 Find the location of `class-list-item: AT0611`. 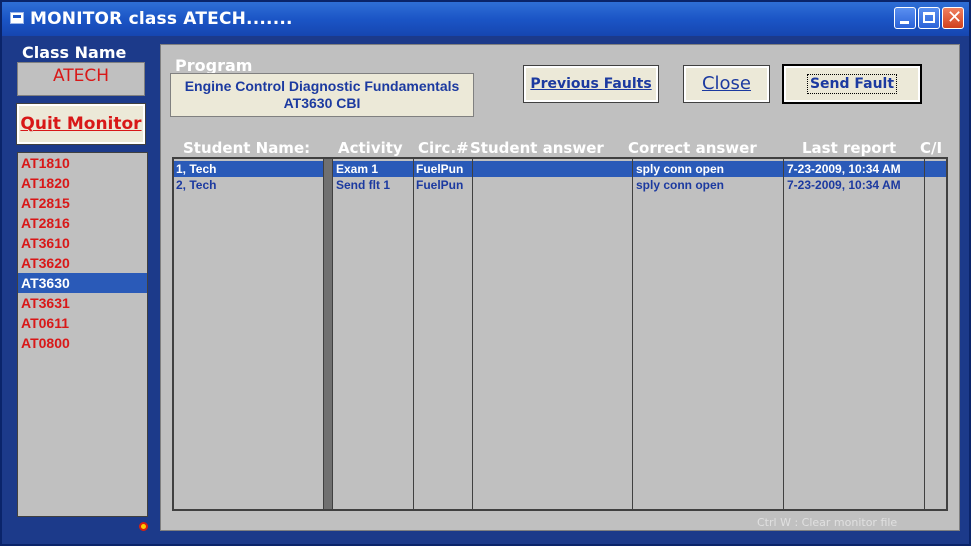

class-list-item: AT0611 is located at coordinates (82, 323).